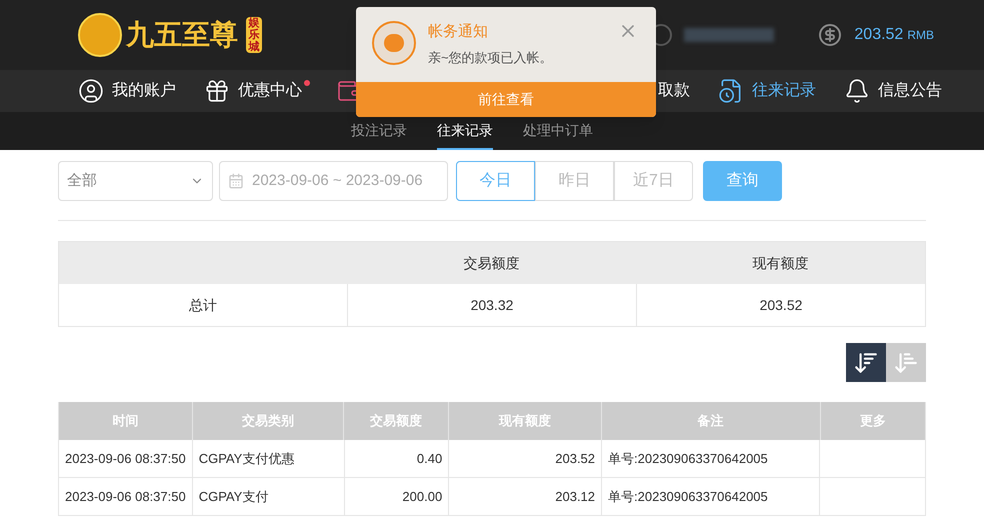  I want to click on type-select: 全部, so click(135, 181).